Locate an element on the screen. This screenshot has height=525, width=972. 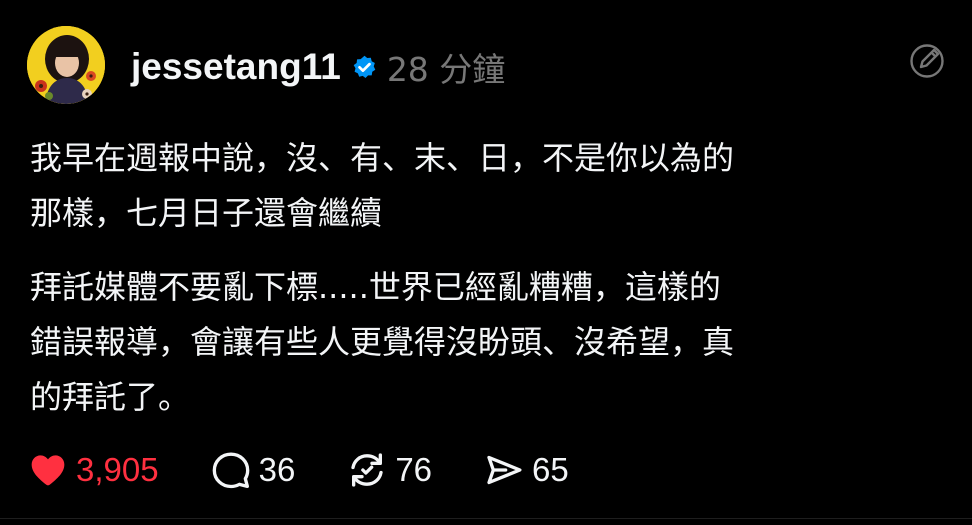
post-text-line: 我早在週報中說，沒、有、末、日，不是你以為的 is located at coordinates (382, 158).